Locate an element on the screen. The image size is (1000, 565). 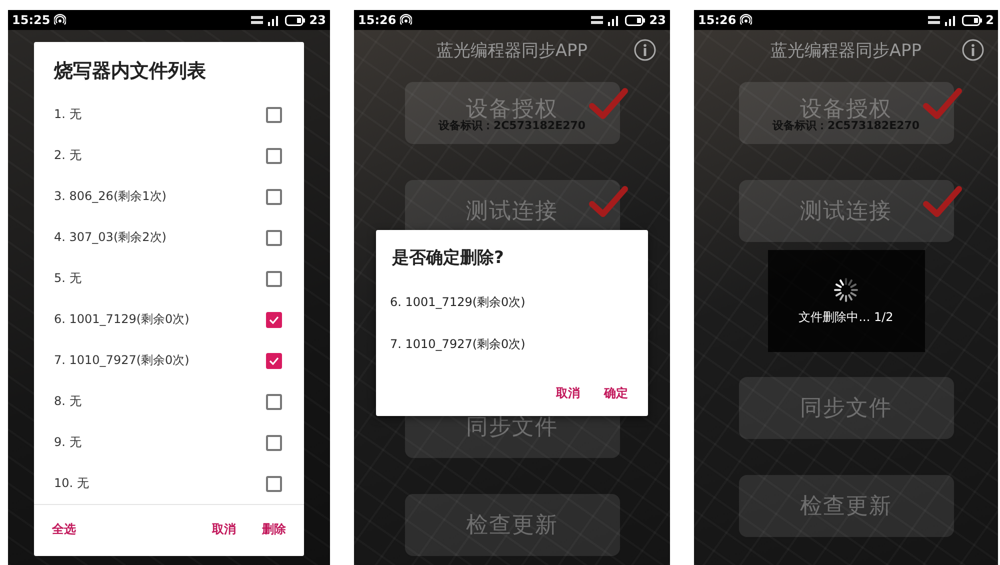
file-item: 3. 806_26(剩余1次) is located at coordinates (110, 196).